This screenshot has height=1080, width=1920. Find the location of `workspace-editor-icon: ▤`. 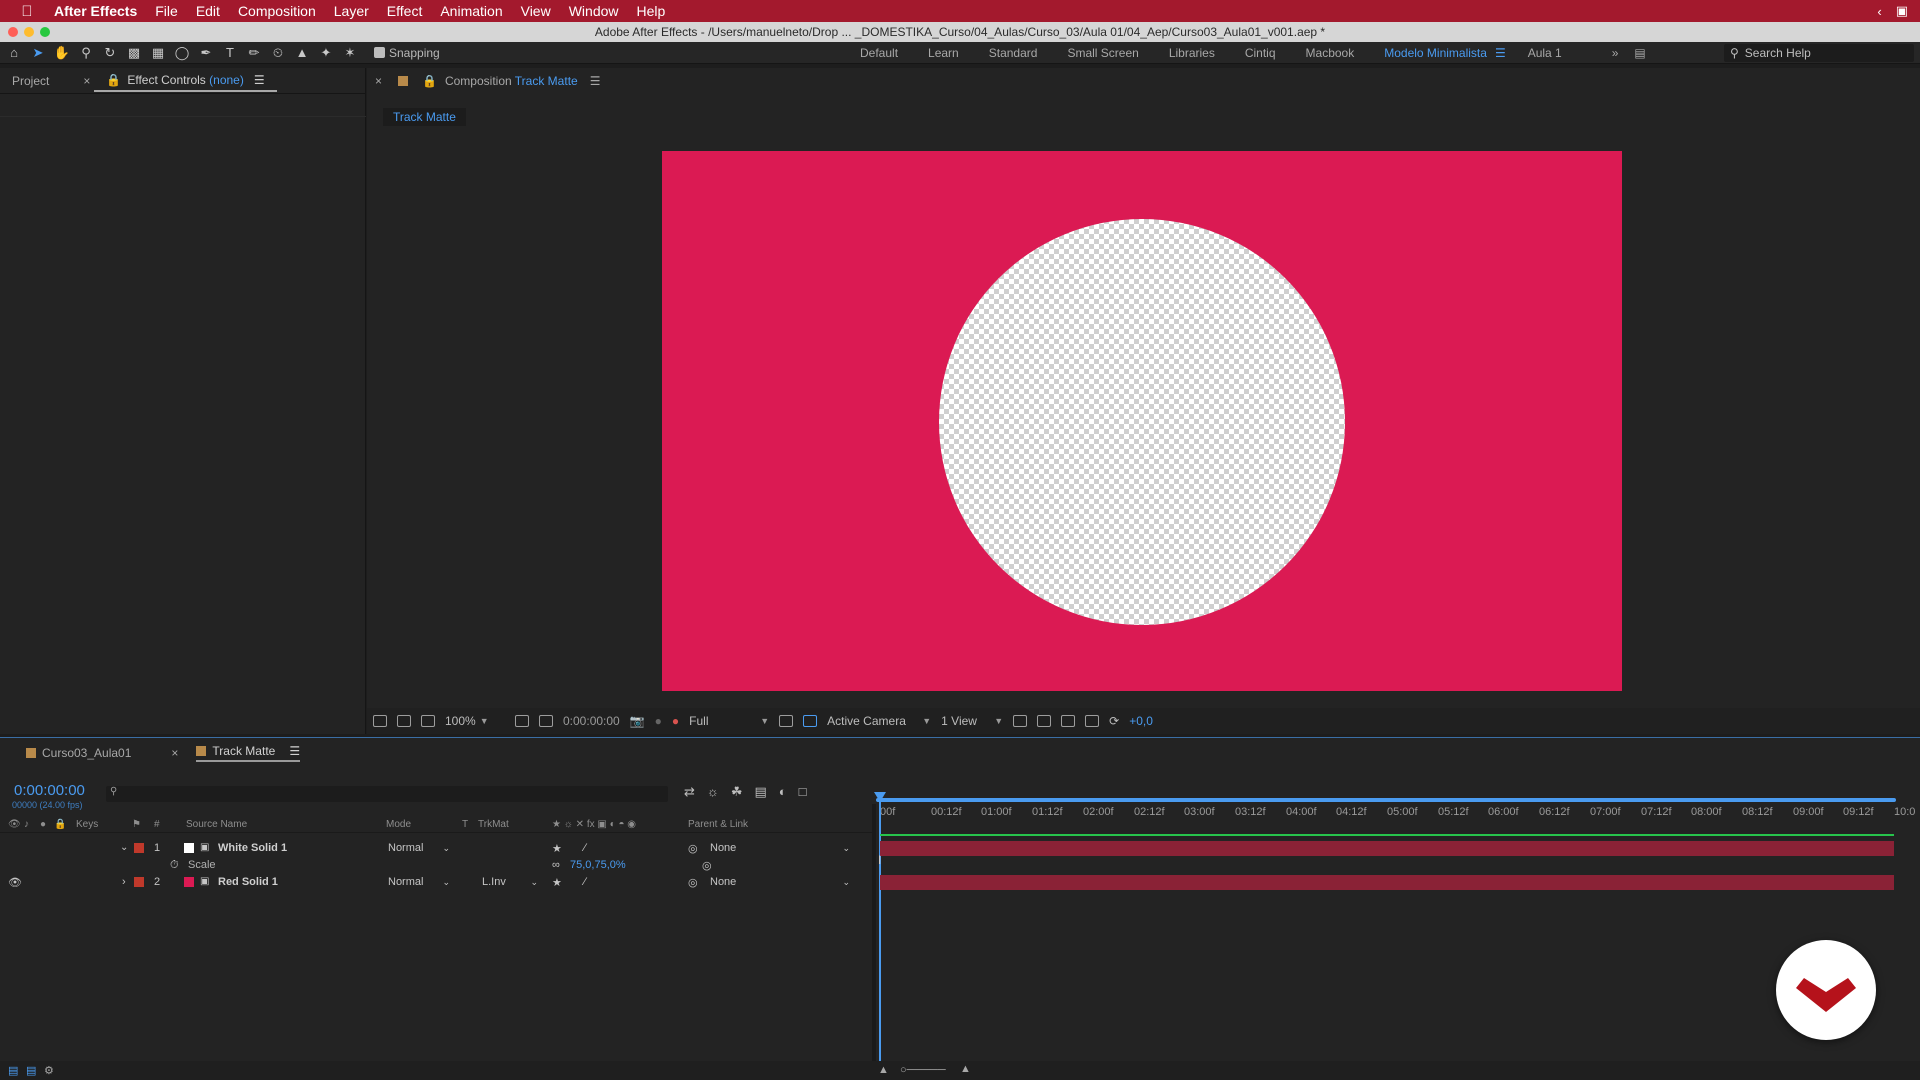

workspace-editor-icon: ▤ is located at coordinates (1639, 53).